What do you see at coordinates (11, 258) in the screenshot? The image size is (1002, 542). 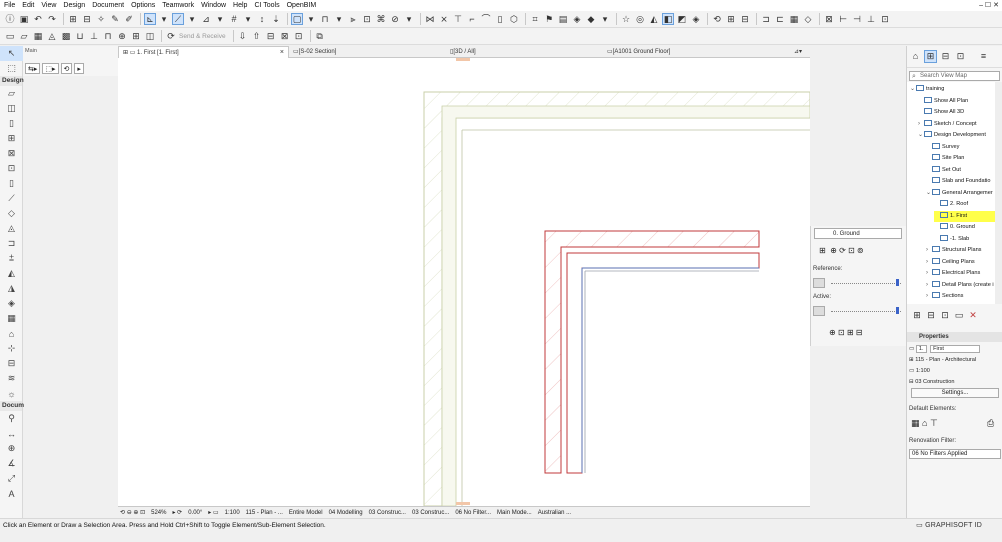 I see `railing-icon: ⩲` at bounding box center [11, 258].